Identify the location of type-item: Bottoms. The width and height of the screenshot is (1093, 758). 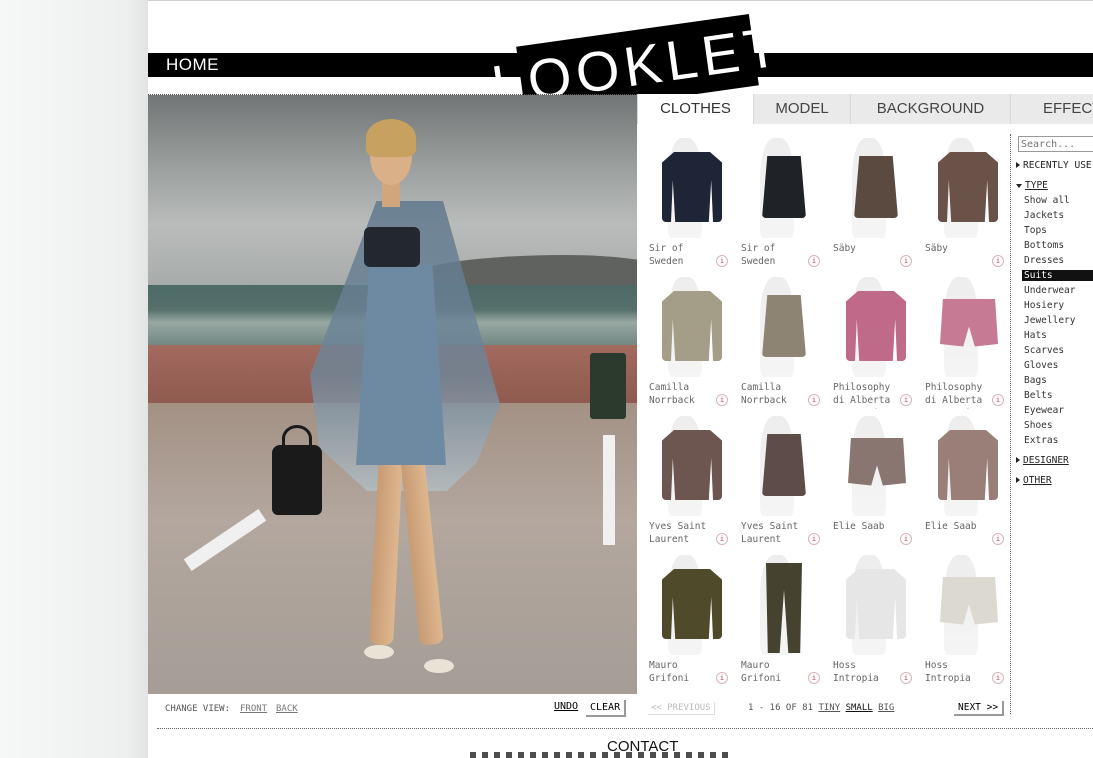
(1044, 245).